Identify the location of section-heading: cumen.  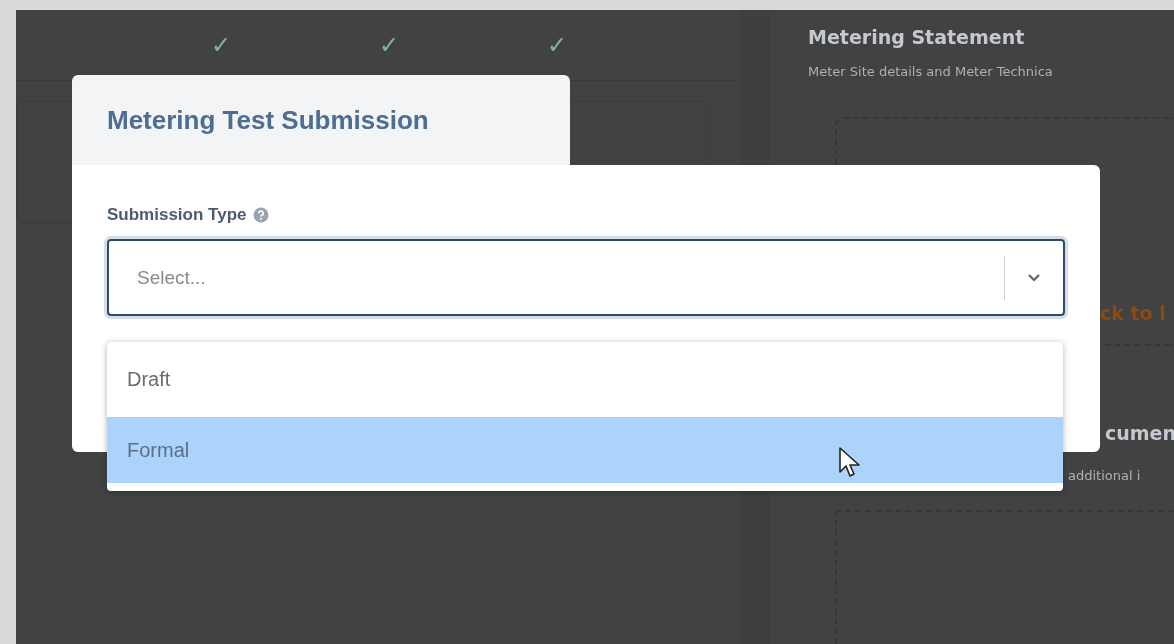
(1139, 433).